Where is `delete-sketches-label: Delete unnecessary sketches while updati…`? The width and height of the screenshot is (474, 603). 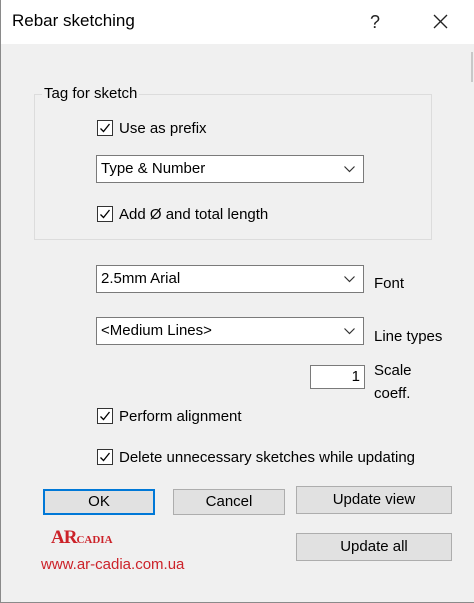
delete-sketches-label: Delete unnecessary sketches while updati… is located at coordinates (267, 457).